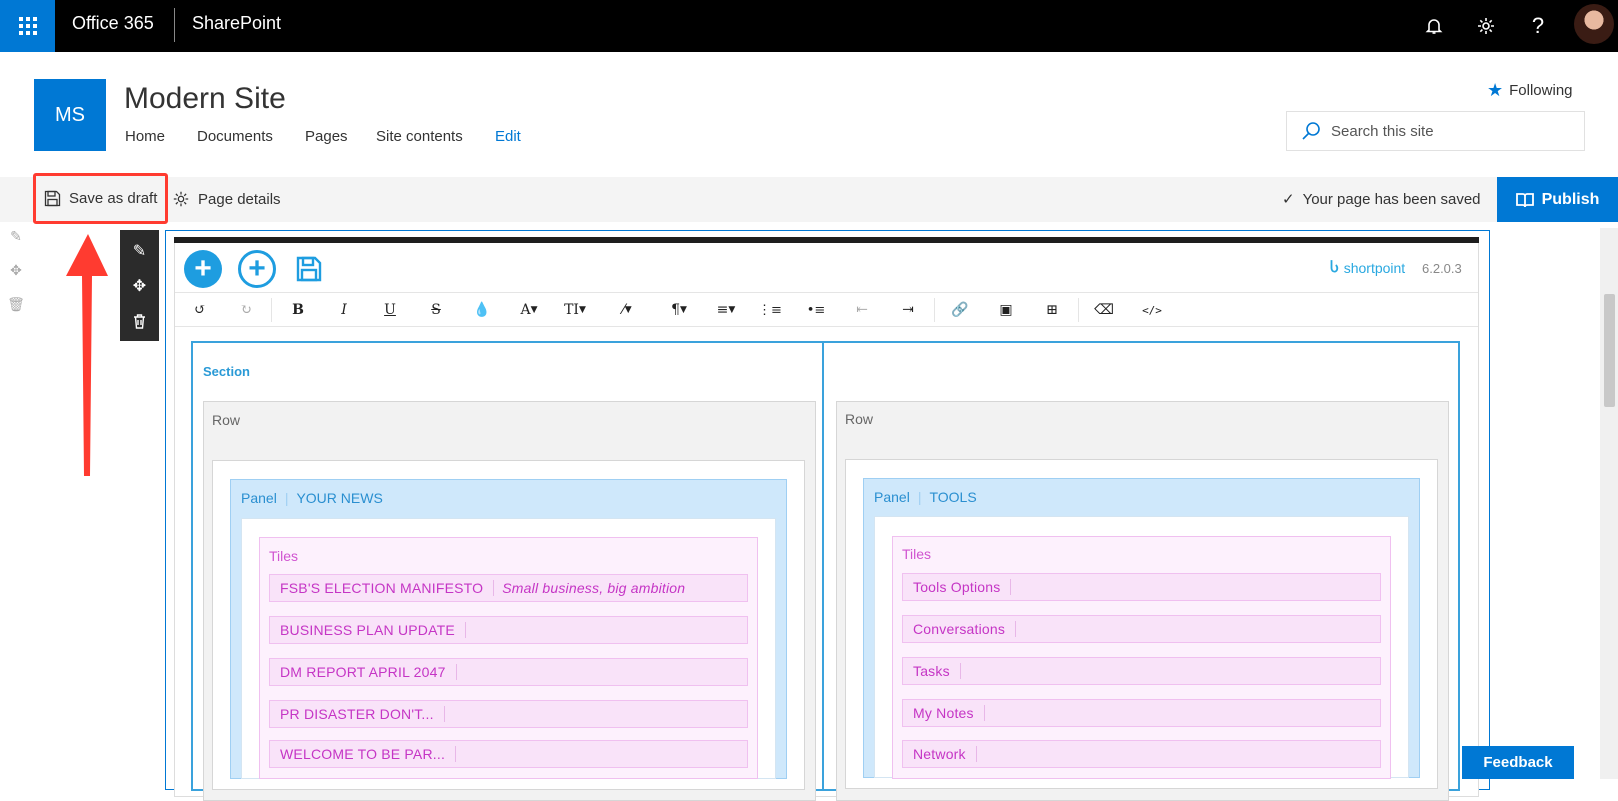  I want to click on feedback-button: Feedback, so click(1518, 762).